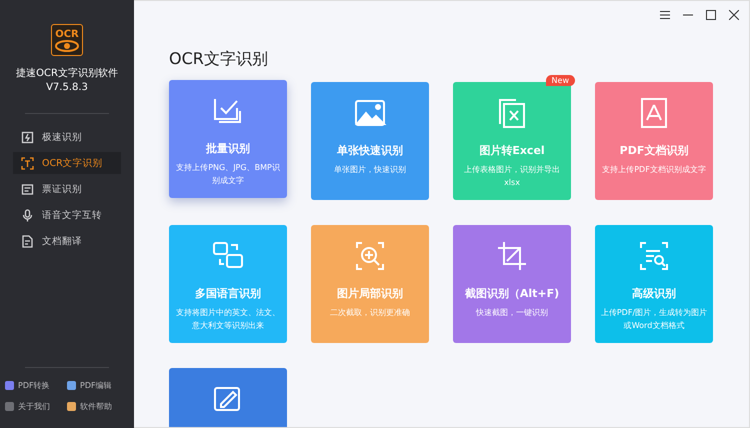  What do you see at coordinates (512, 176) in the screenshot?
I see `card-description: 上传表格图片，识别并导出xlsx` at bounding box center [512, 176].